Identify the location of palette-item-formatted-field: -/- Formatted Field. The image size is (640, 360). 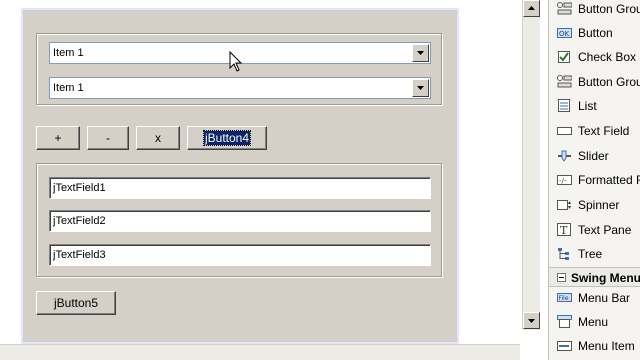
(598, 180).